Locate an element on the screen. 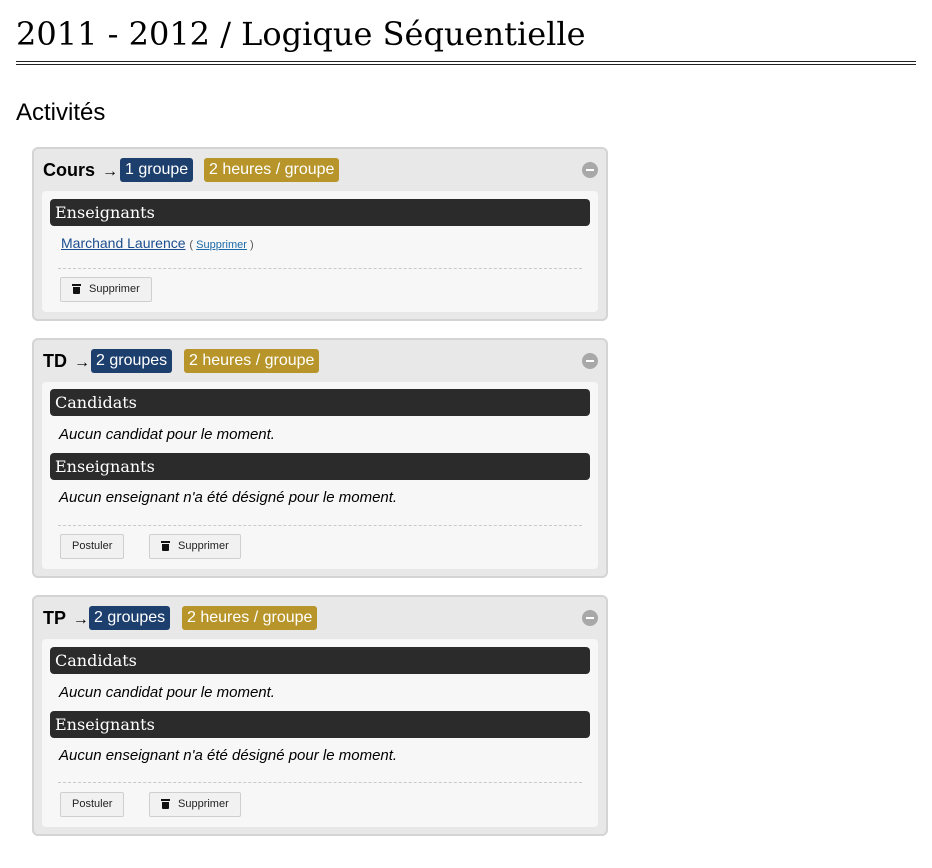  teacher-link: Marchand Laurence is located at coordinates (123, 243).